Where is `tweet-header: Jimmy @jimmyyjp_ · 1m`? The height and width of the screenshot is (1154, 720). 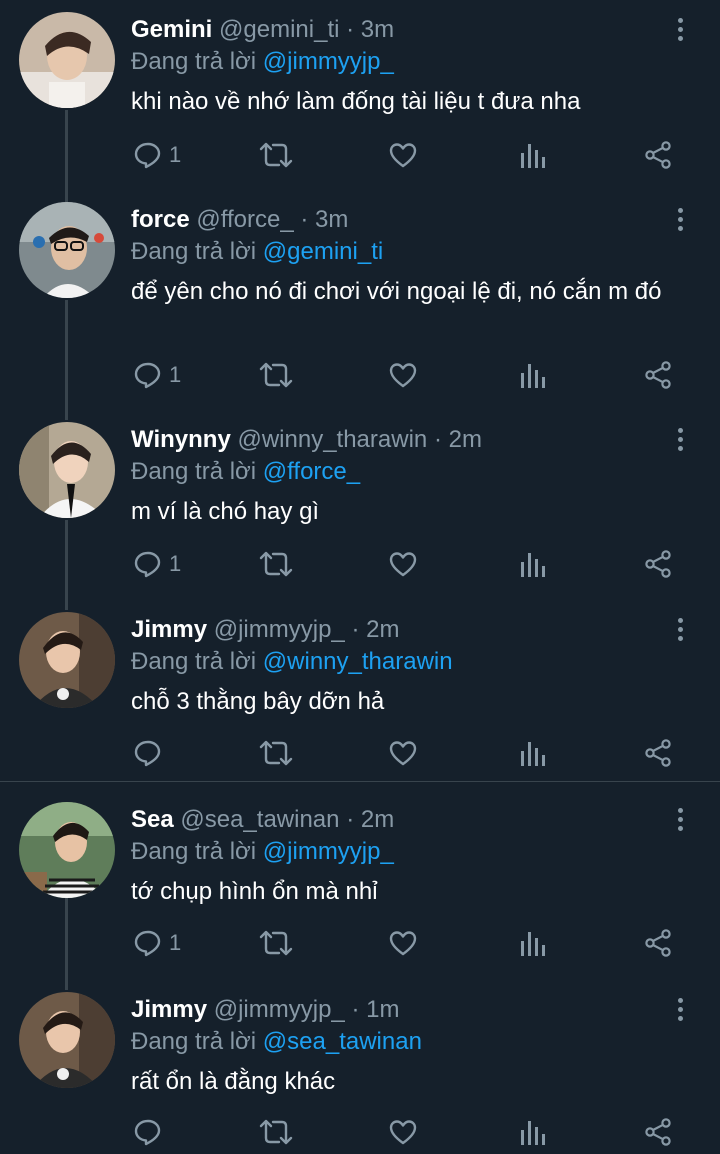 tweet-header: Jimmy @jimmyyjp_ · 1m is located at coordinates (395, 1010).